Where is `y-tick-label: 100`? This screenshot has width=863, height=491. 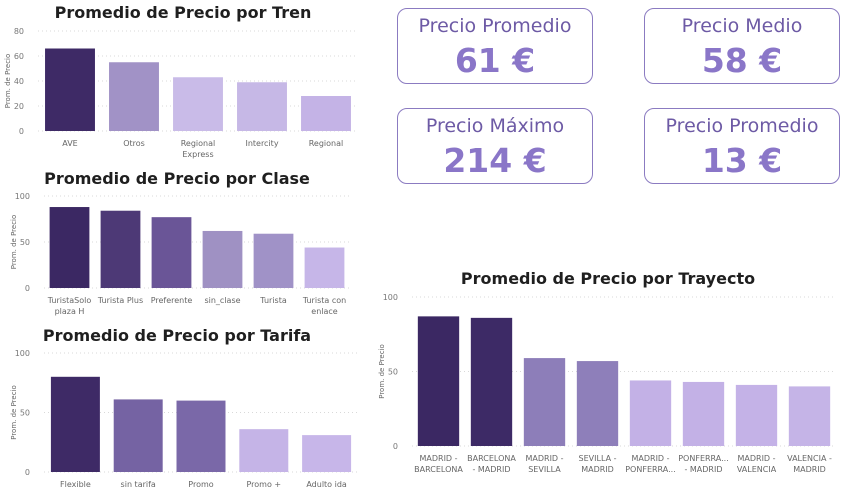 y-tick-label: 100 is located at coordinates (390, 297).